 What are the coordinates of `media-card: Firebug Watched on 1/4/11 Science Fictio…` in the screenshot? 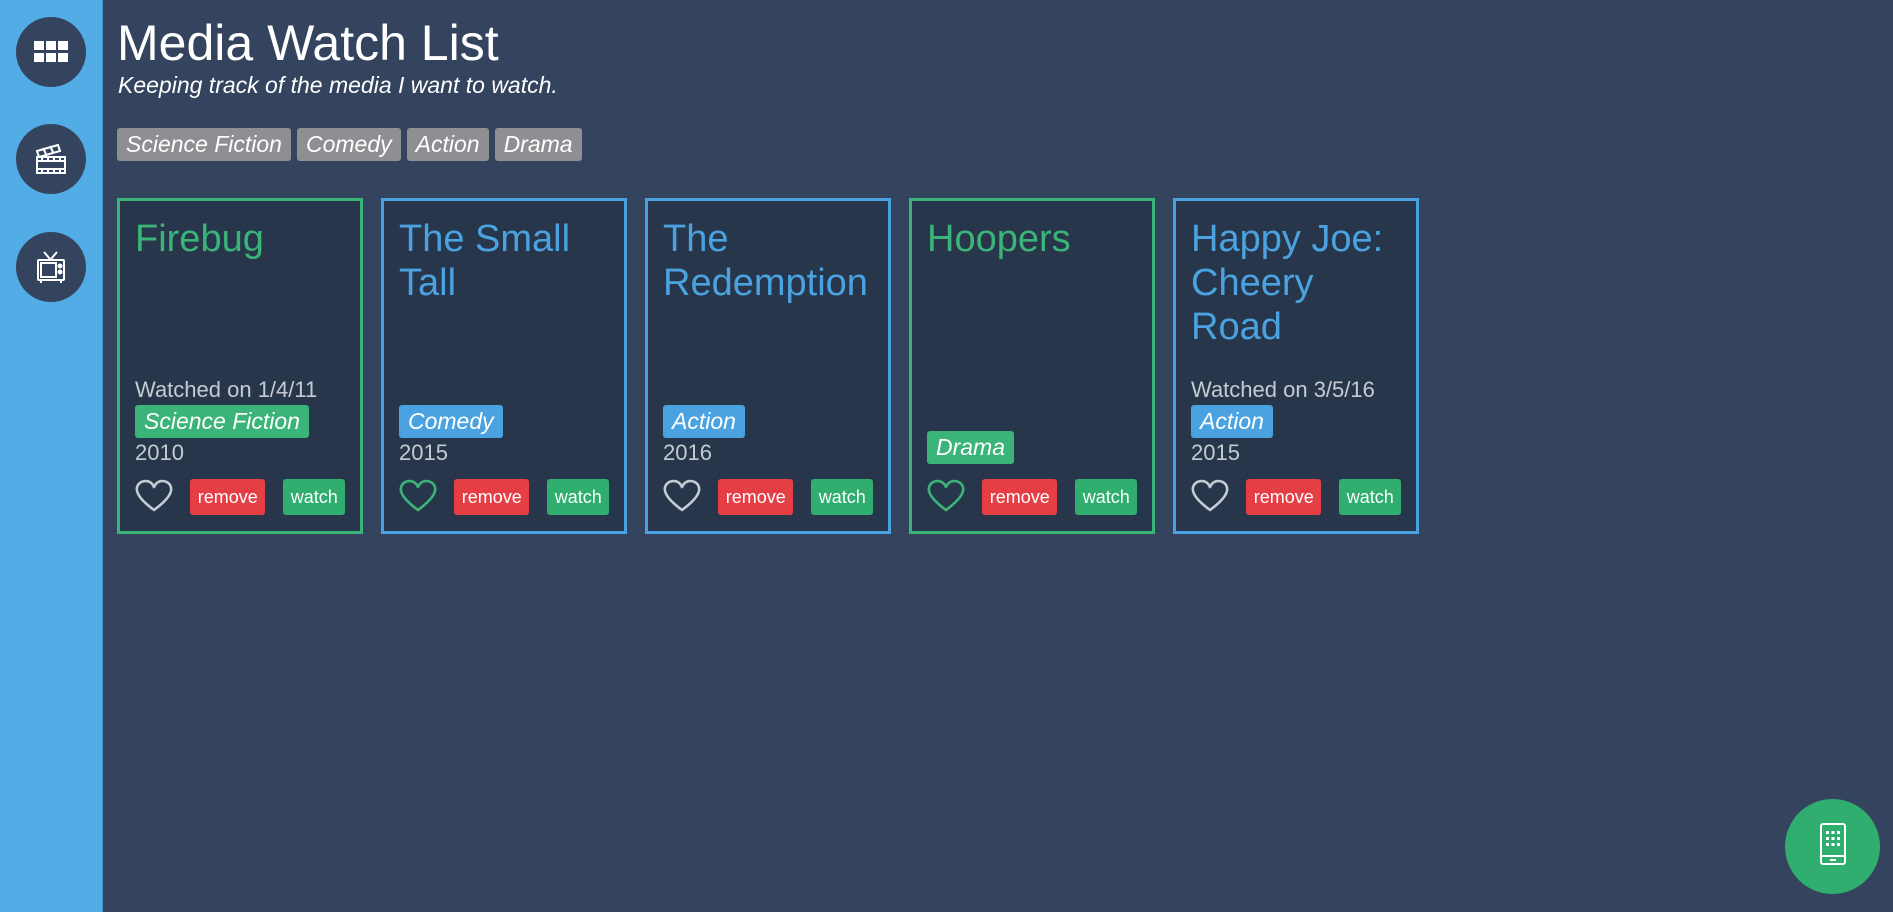 It's located at (240, 366).